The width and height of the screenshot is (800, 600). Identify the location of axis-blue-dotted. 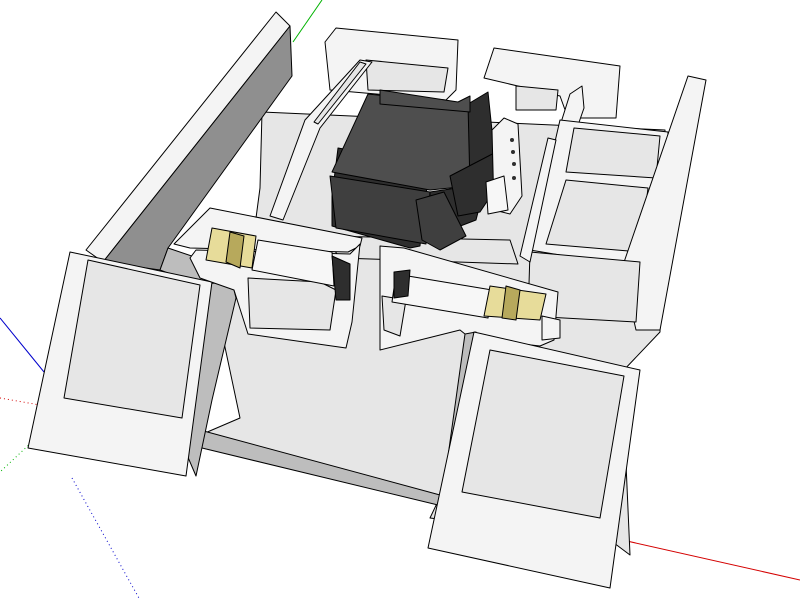
(106, 538).